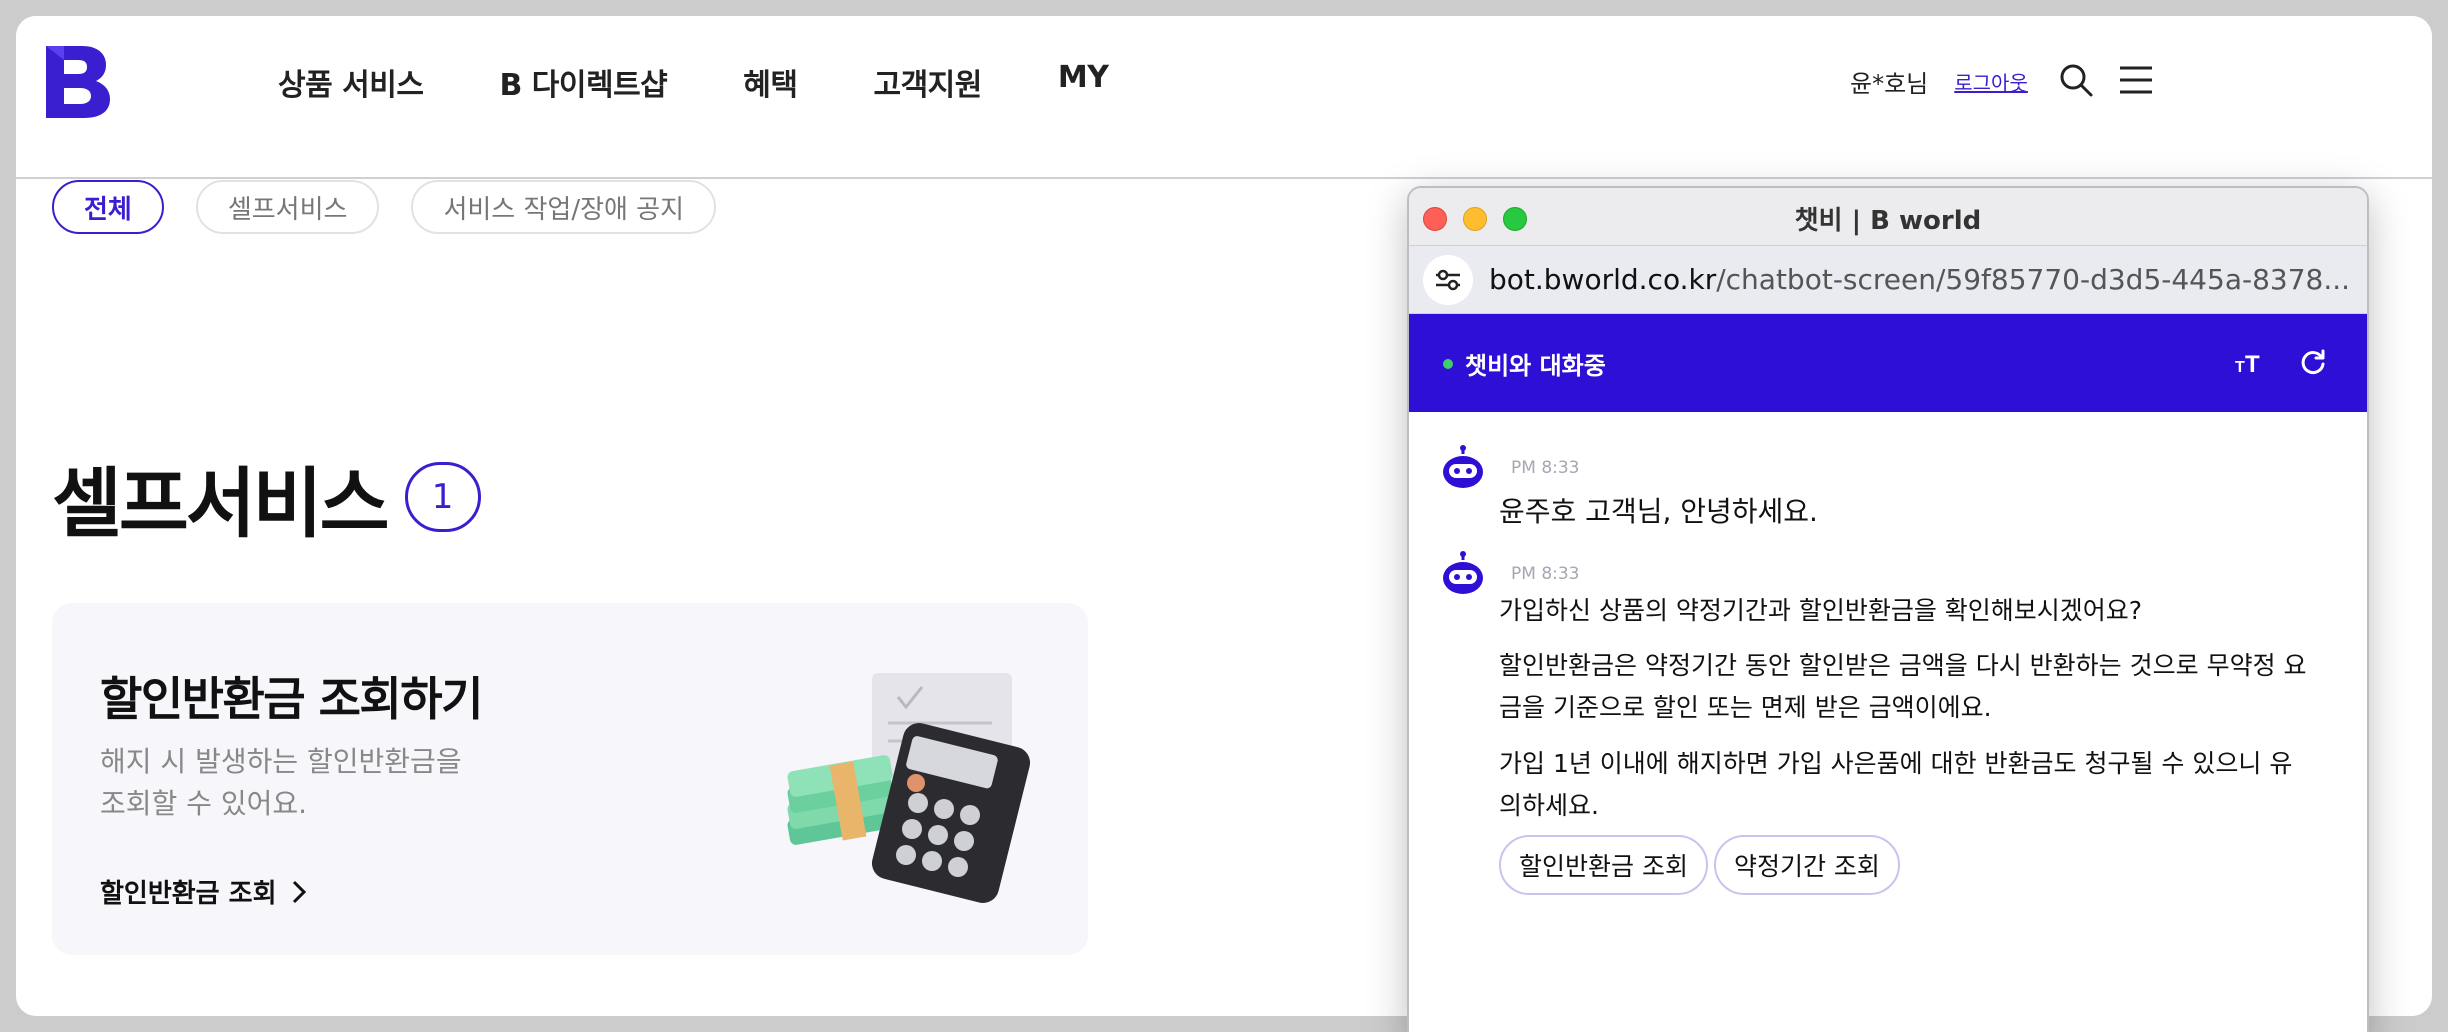 This screenshot has height=1032, width=2448. Describe the element at coordinates (2313, 362) in the screenshot. I see `refresh-icon` at that location.